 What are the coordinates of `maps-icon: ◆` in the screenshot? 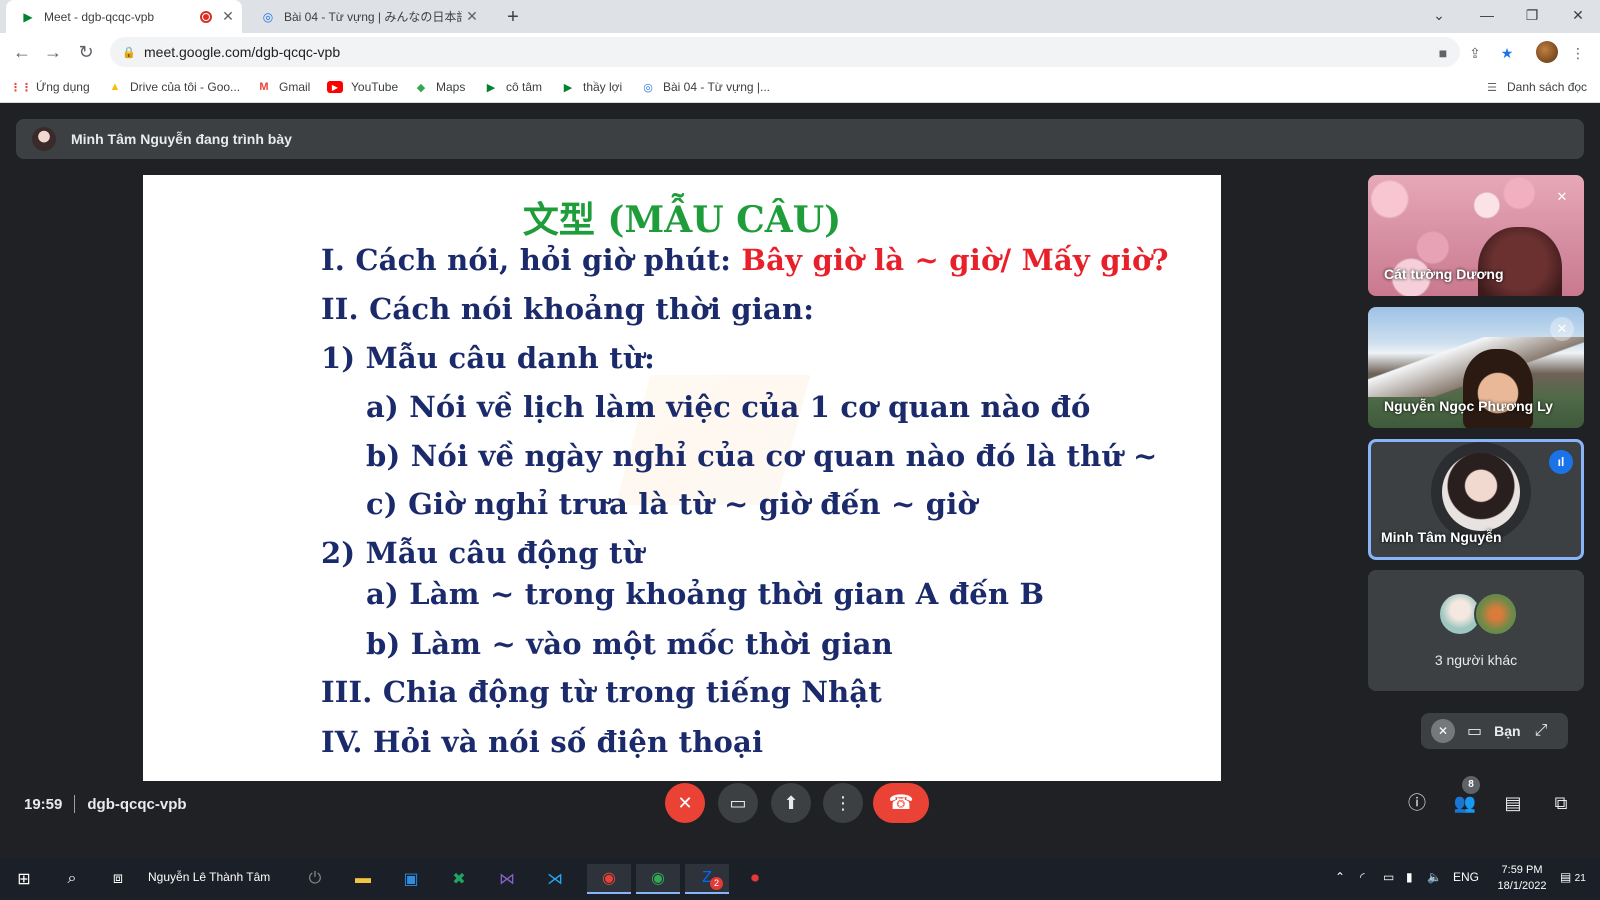 It's located at (421, 87).